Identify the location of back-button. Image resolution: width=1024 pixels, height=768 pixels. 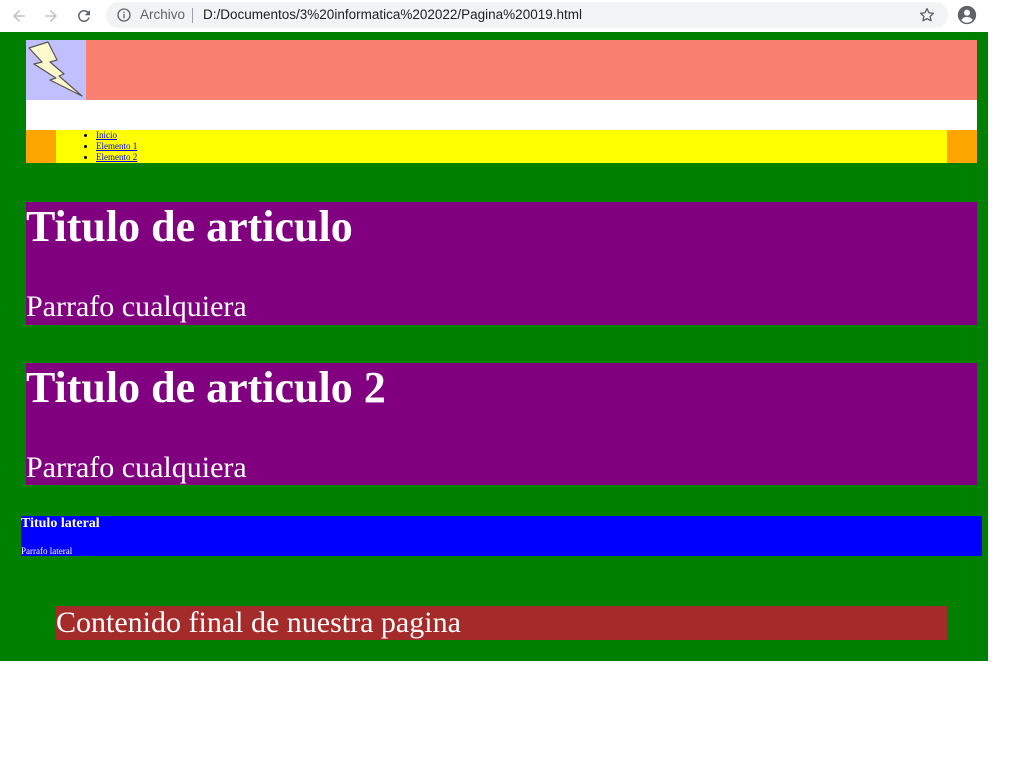
(19, 16).